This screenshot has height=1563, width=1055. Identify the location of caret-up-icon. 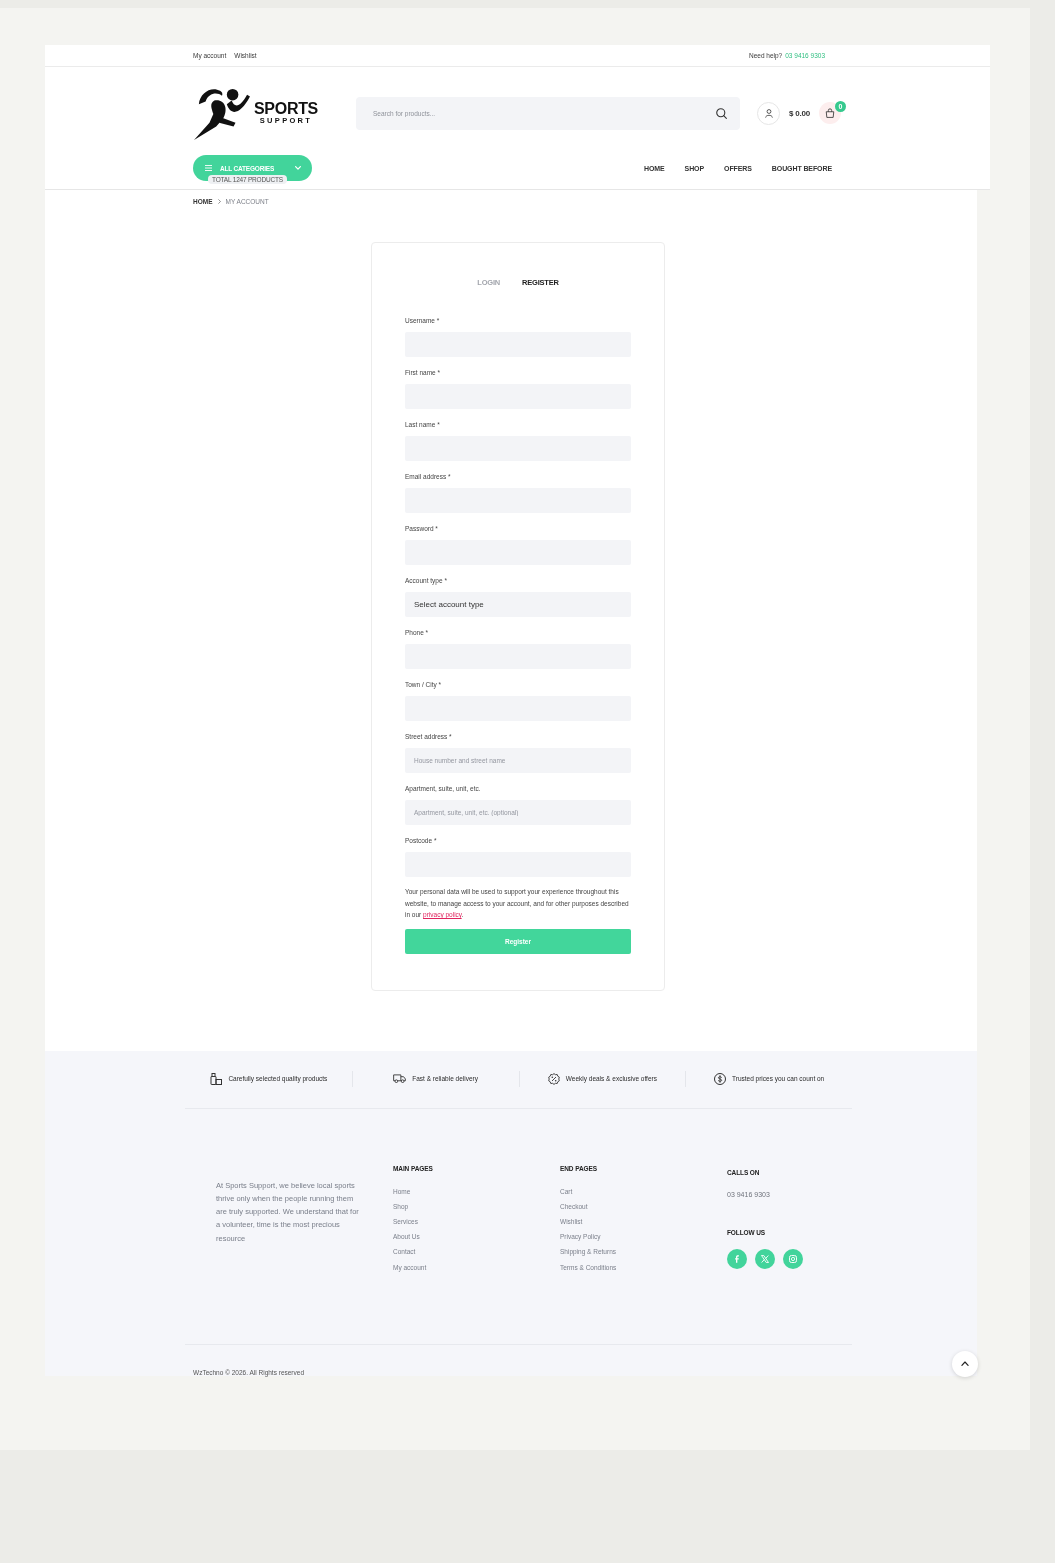
(965, 1363).